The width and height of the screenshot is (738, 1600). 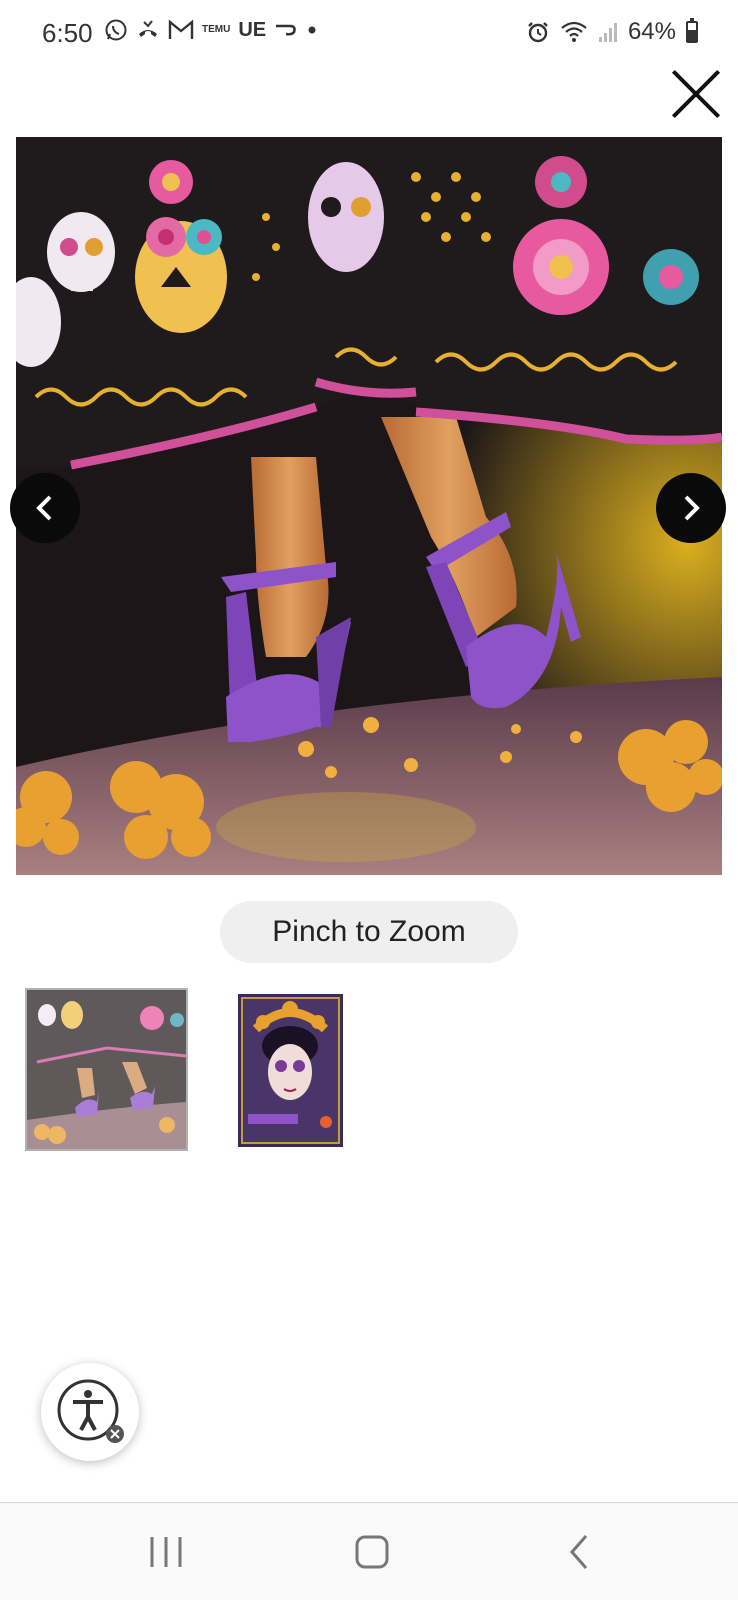 I want to click on whatsapp-icon, so click(x=116, y=30).